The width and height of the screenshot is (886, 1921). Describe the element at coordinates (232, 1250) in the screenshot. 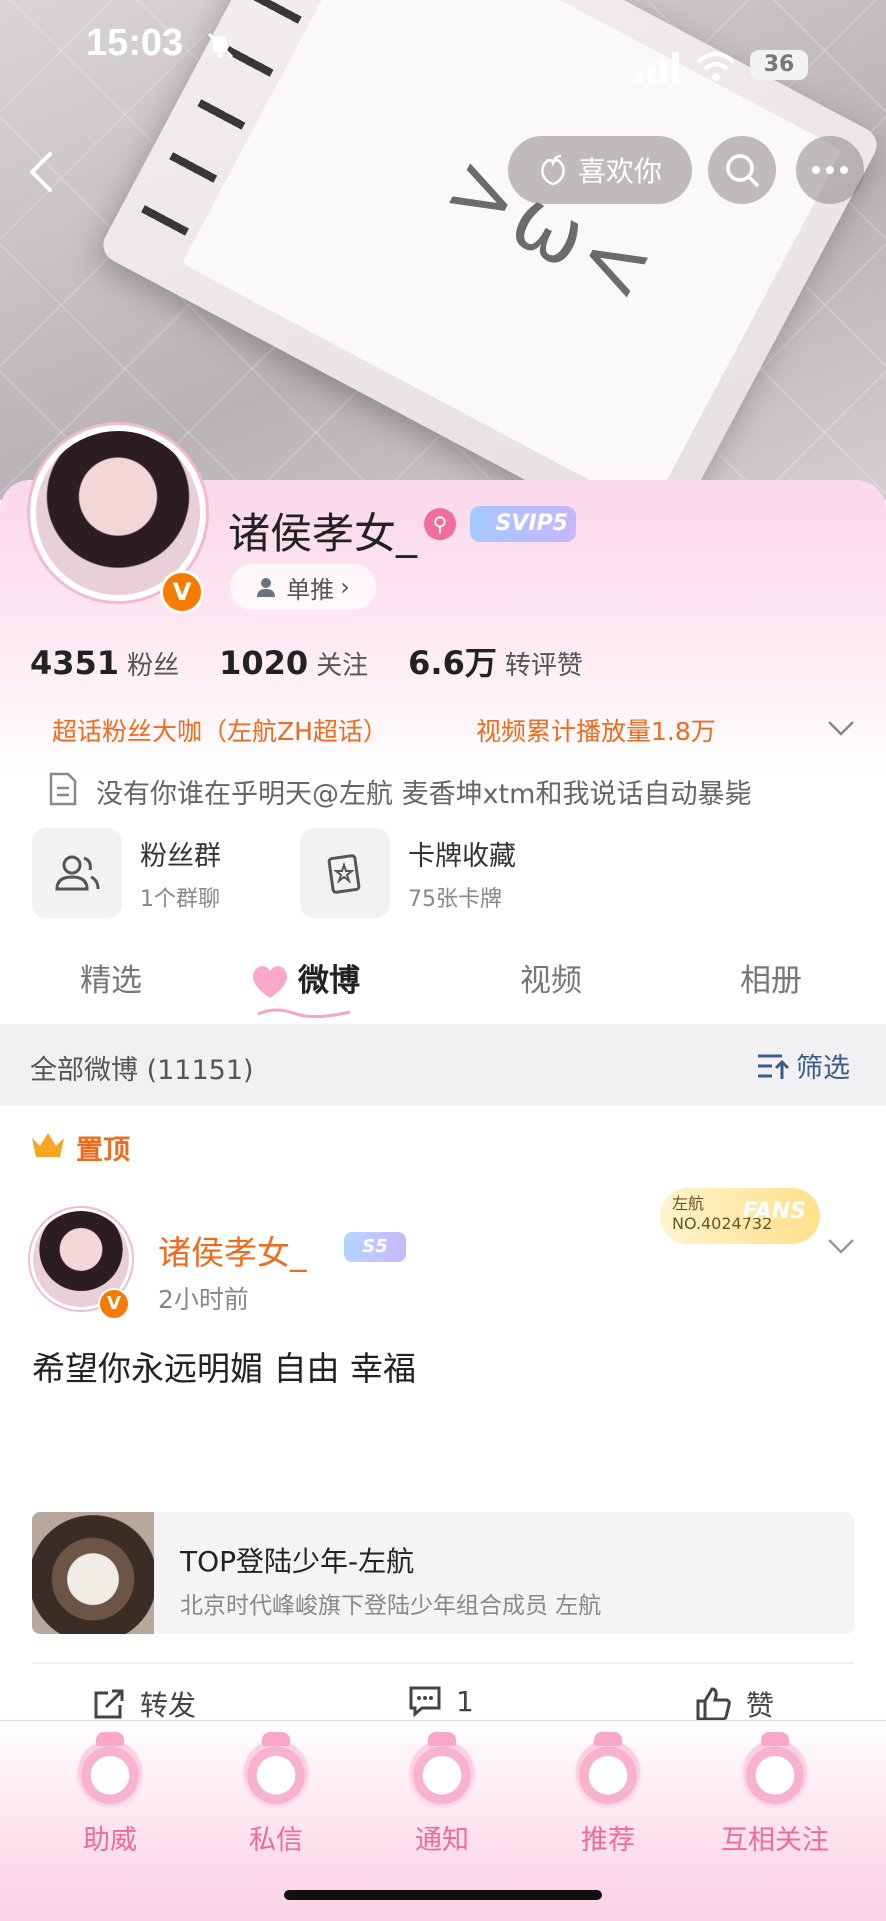

I see `post-author: 诸侯孝女_` at that location.